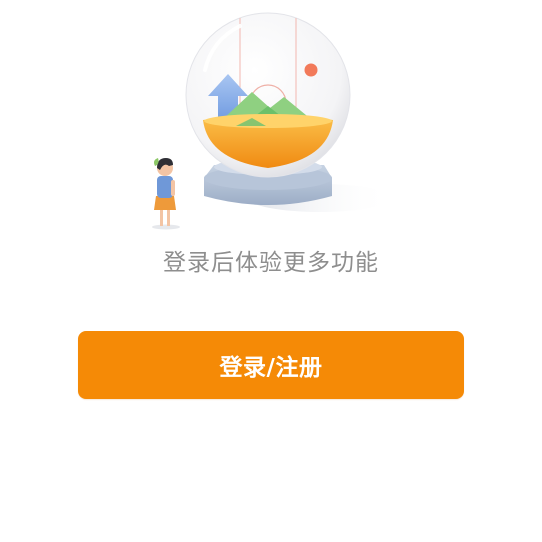 The width and height of the screenshot is (542, 542). I want to click on login-register-button: 登录/注册, so click(271, 365).